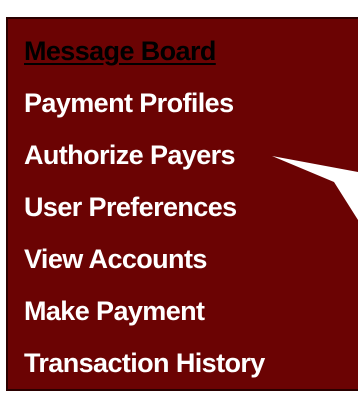 The image size is (358, 399). What do you see at coordinates (144, 111) in the screenshot?
I see `menu-item-payment-profiles: Payment Profiles` at bounding box center [144, 111].